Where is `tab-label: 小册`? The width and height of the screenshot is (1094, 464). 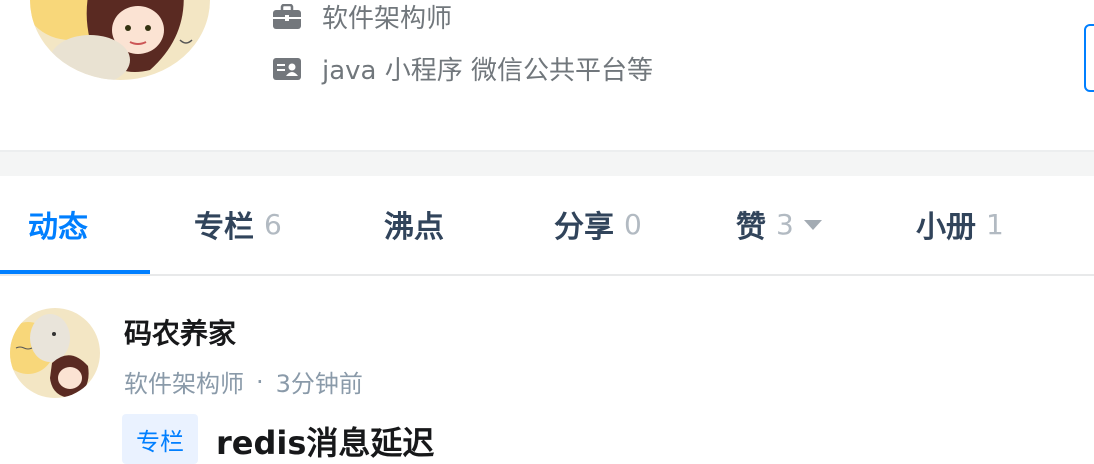 tab-label: 小册 is located at coordinates (946, 227).